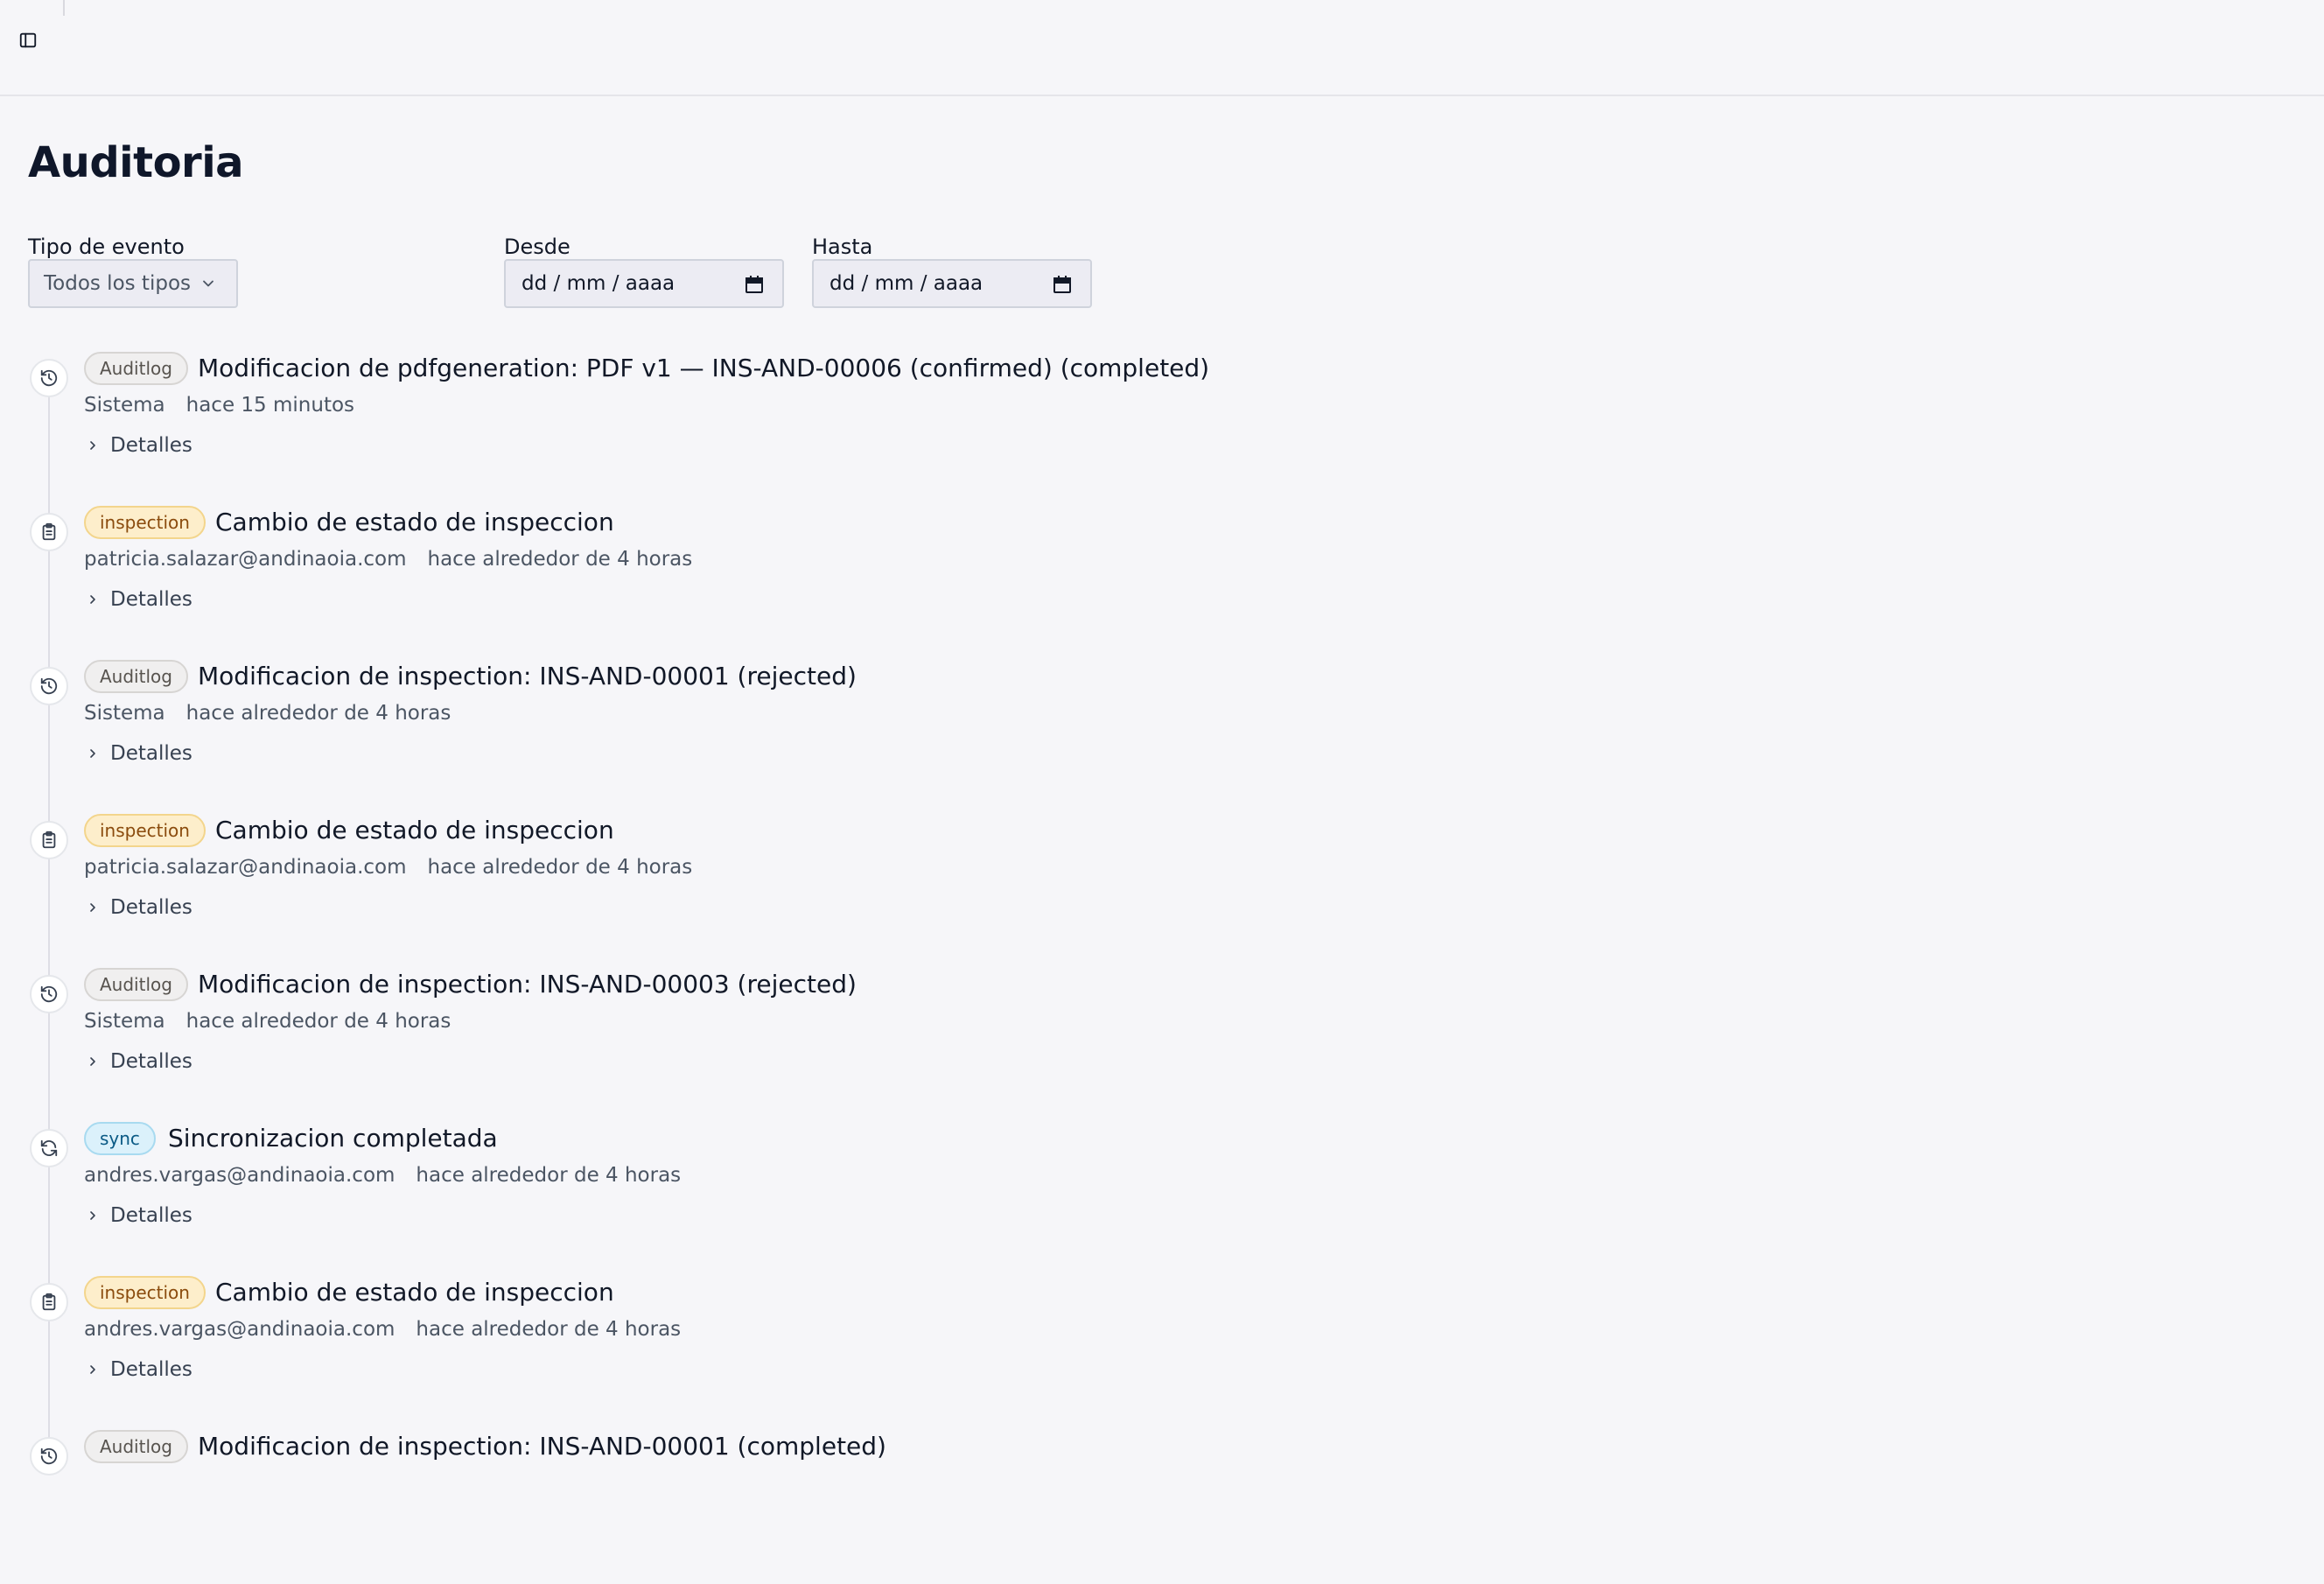  I want to click on event-type-value: Todos los tipos, so click(117, 283).